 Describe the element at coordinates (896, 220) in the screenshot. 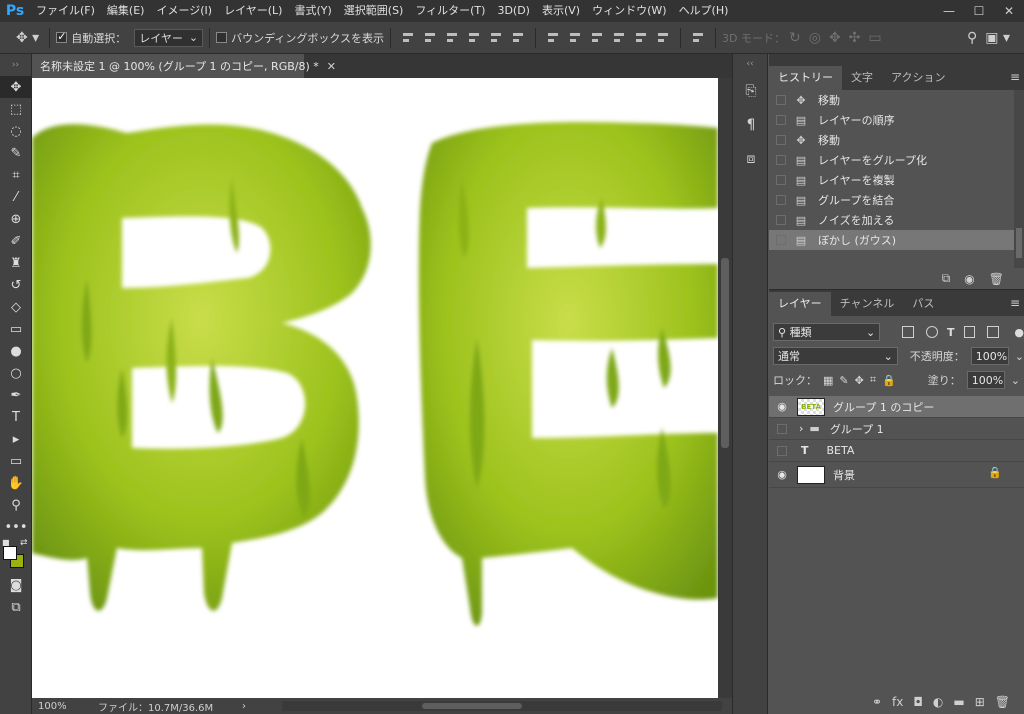

I see `history-item: ▤ ノイズを加える` at that location.